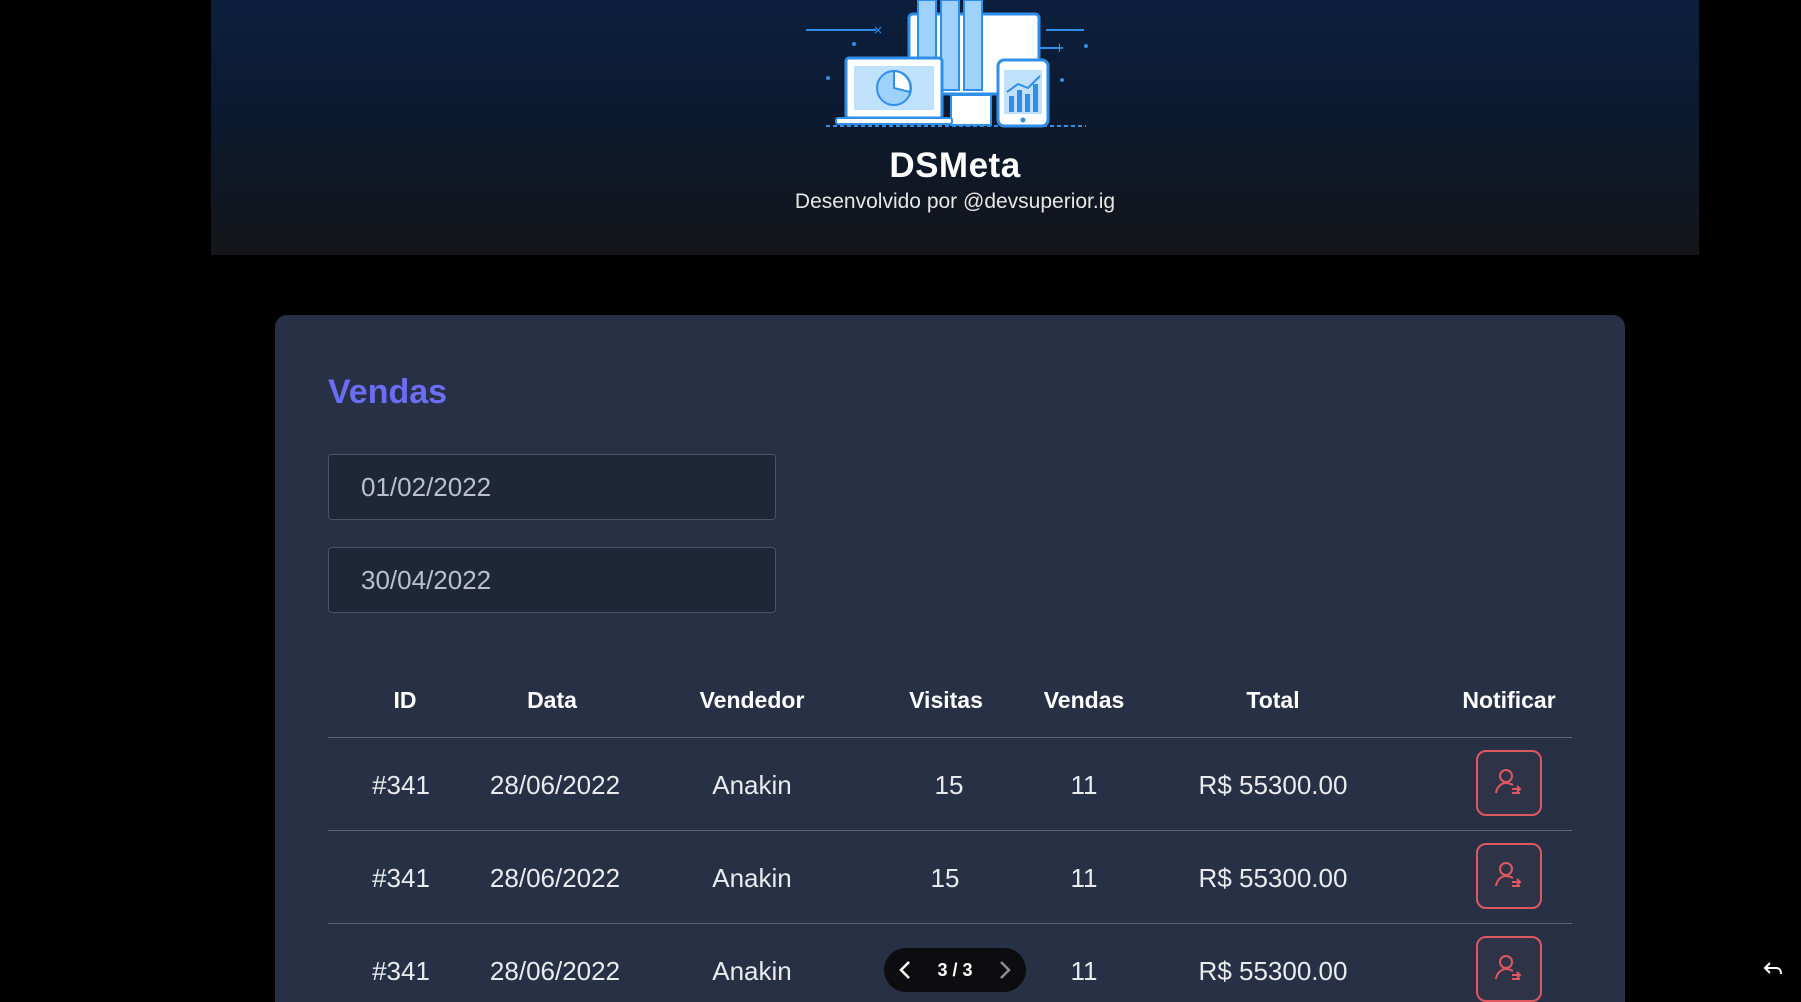  Describe the element at coordinates (955, 165) in the screenshot. I see `app-title: DSMeta` at that location.